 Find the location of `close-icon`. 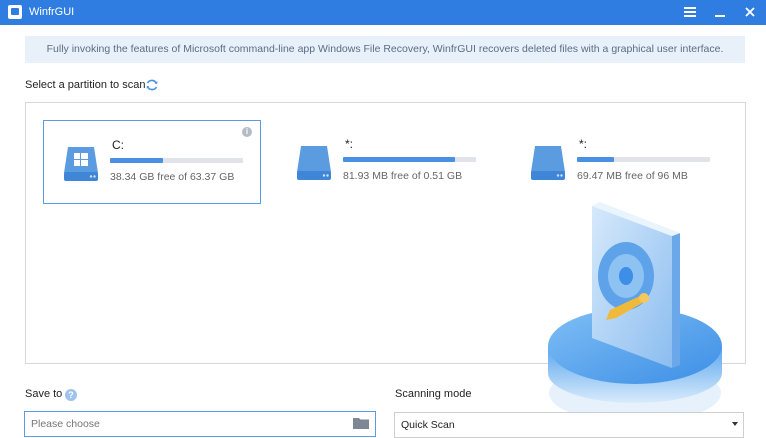

close-icon is located at coordinates (750, 12).